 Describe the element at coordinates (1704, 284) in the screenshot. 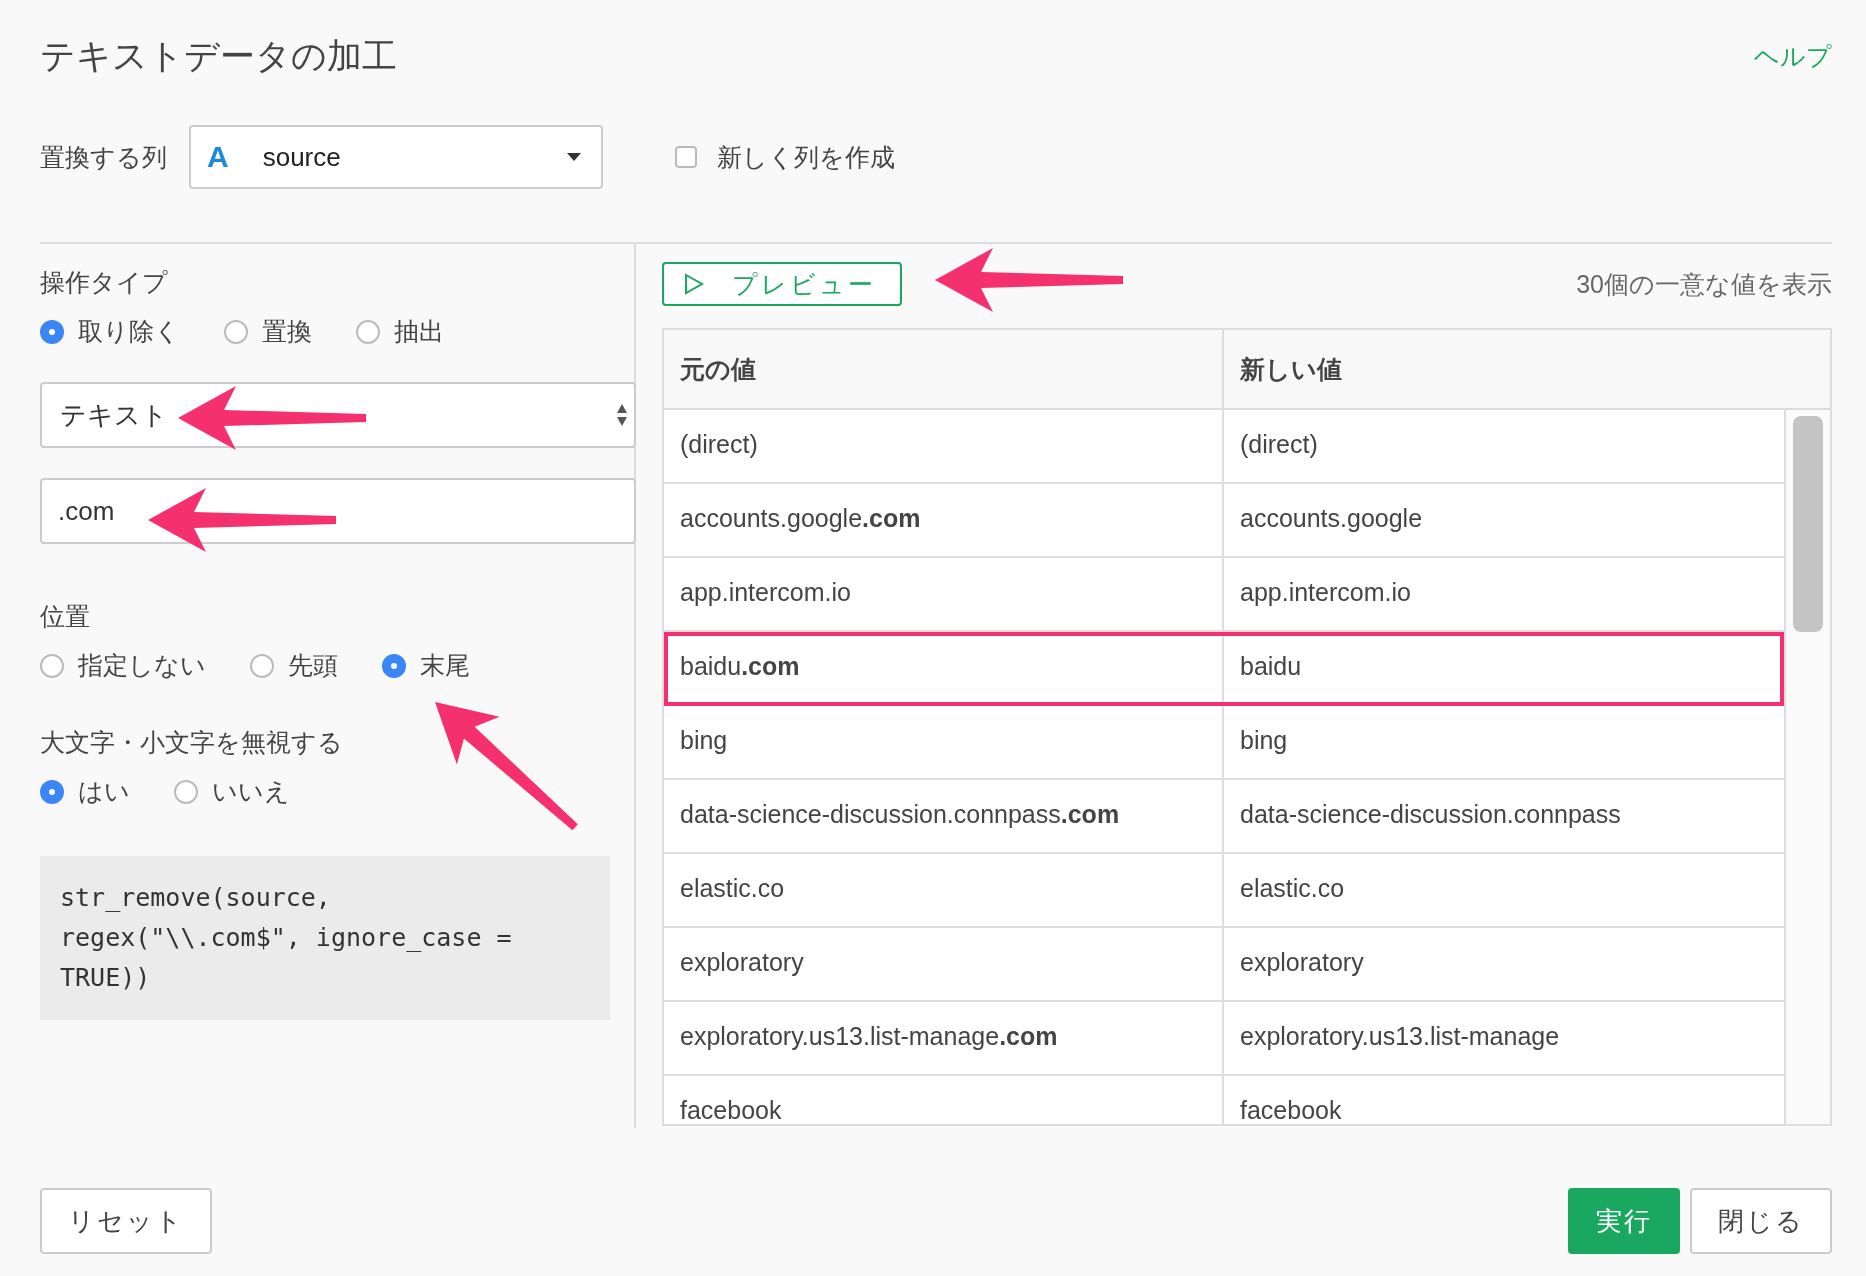

I see `preview-summary: 30個の一意な値を表示` at that location.